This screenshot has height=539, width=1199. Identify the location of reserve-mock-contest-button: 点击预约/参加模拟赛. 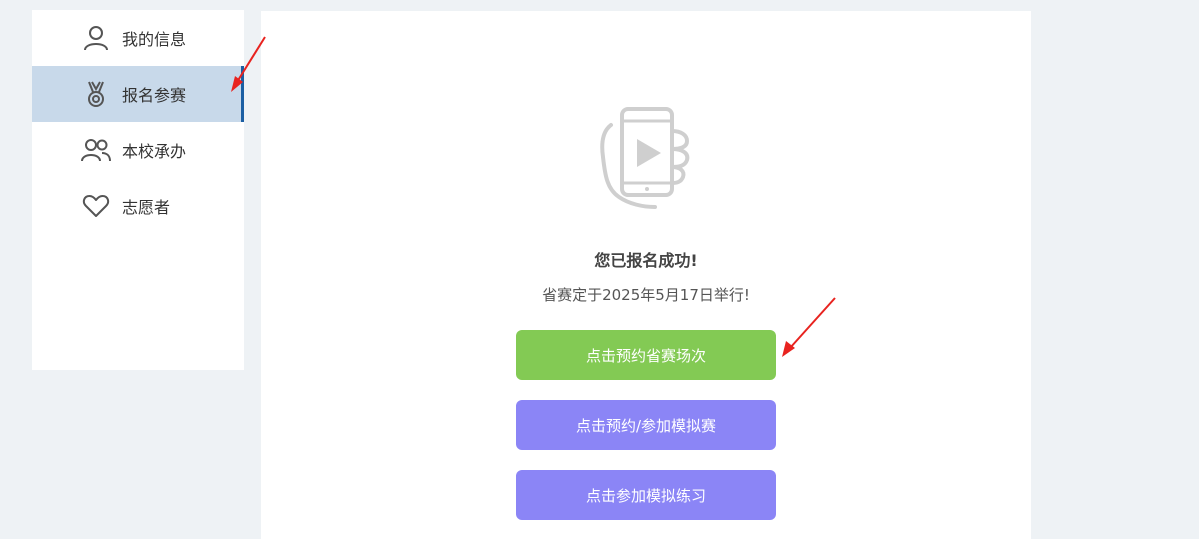
(646, 425).